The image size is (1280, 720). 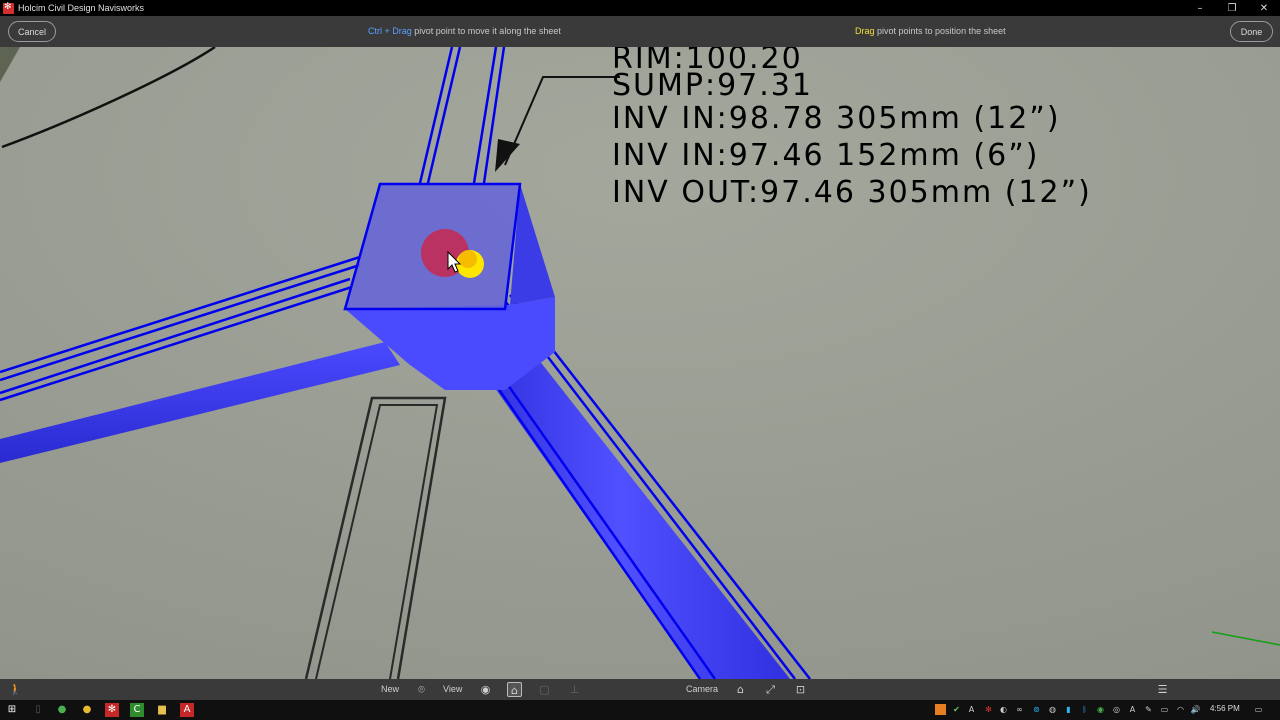 I want to click on navisworks-icon: ✻, so click(x=112, y=710).